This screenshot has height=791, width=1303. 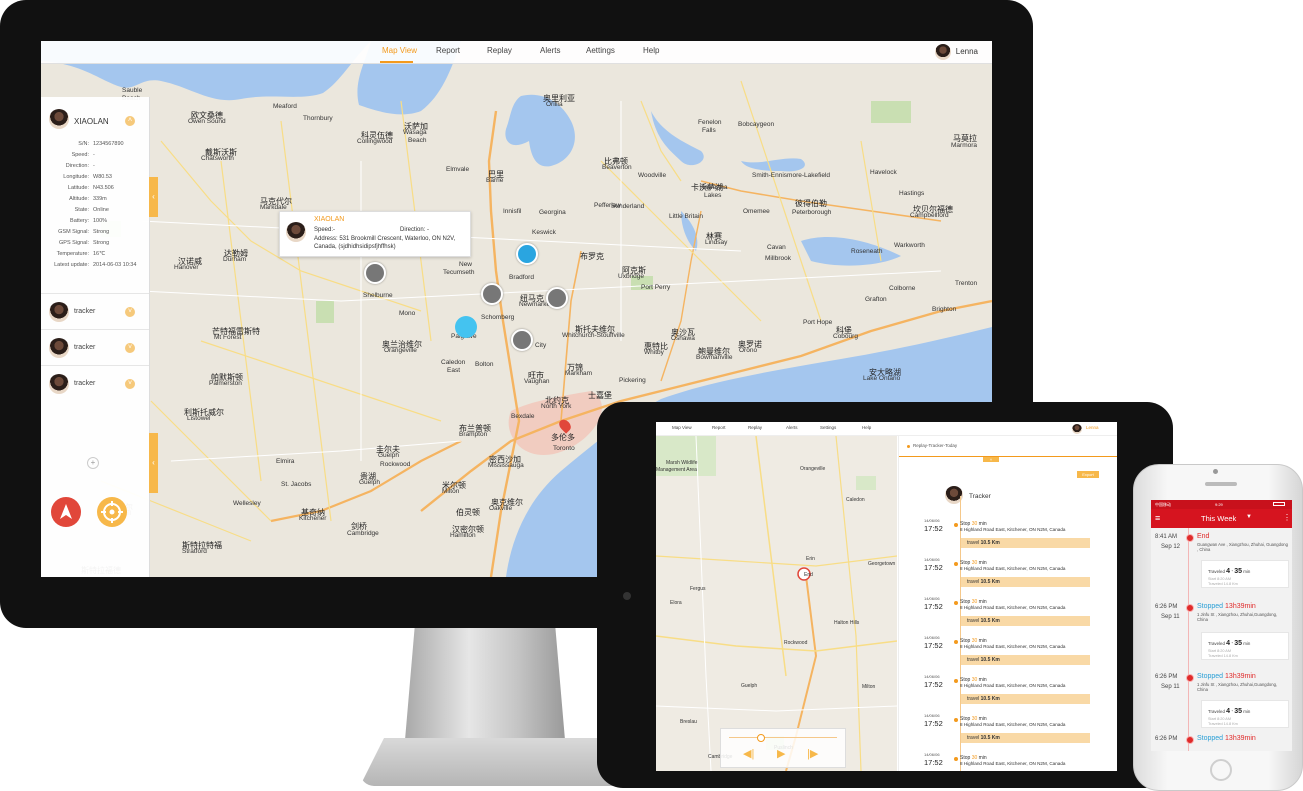 What do you see at coordinates (80, 155) in the screenshot?
I see `device-info-key: Speed:` at bounding box center [80, 155].